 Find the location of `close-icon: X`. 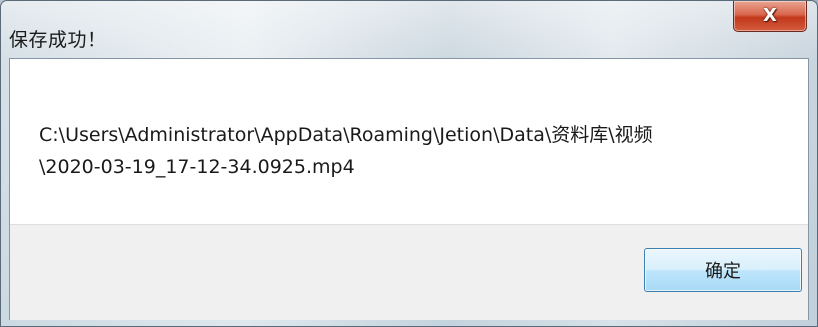

close-icon: X is located at coordinates (770, 15).